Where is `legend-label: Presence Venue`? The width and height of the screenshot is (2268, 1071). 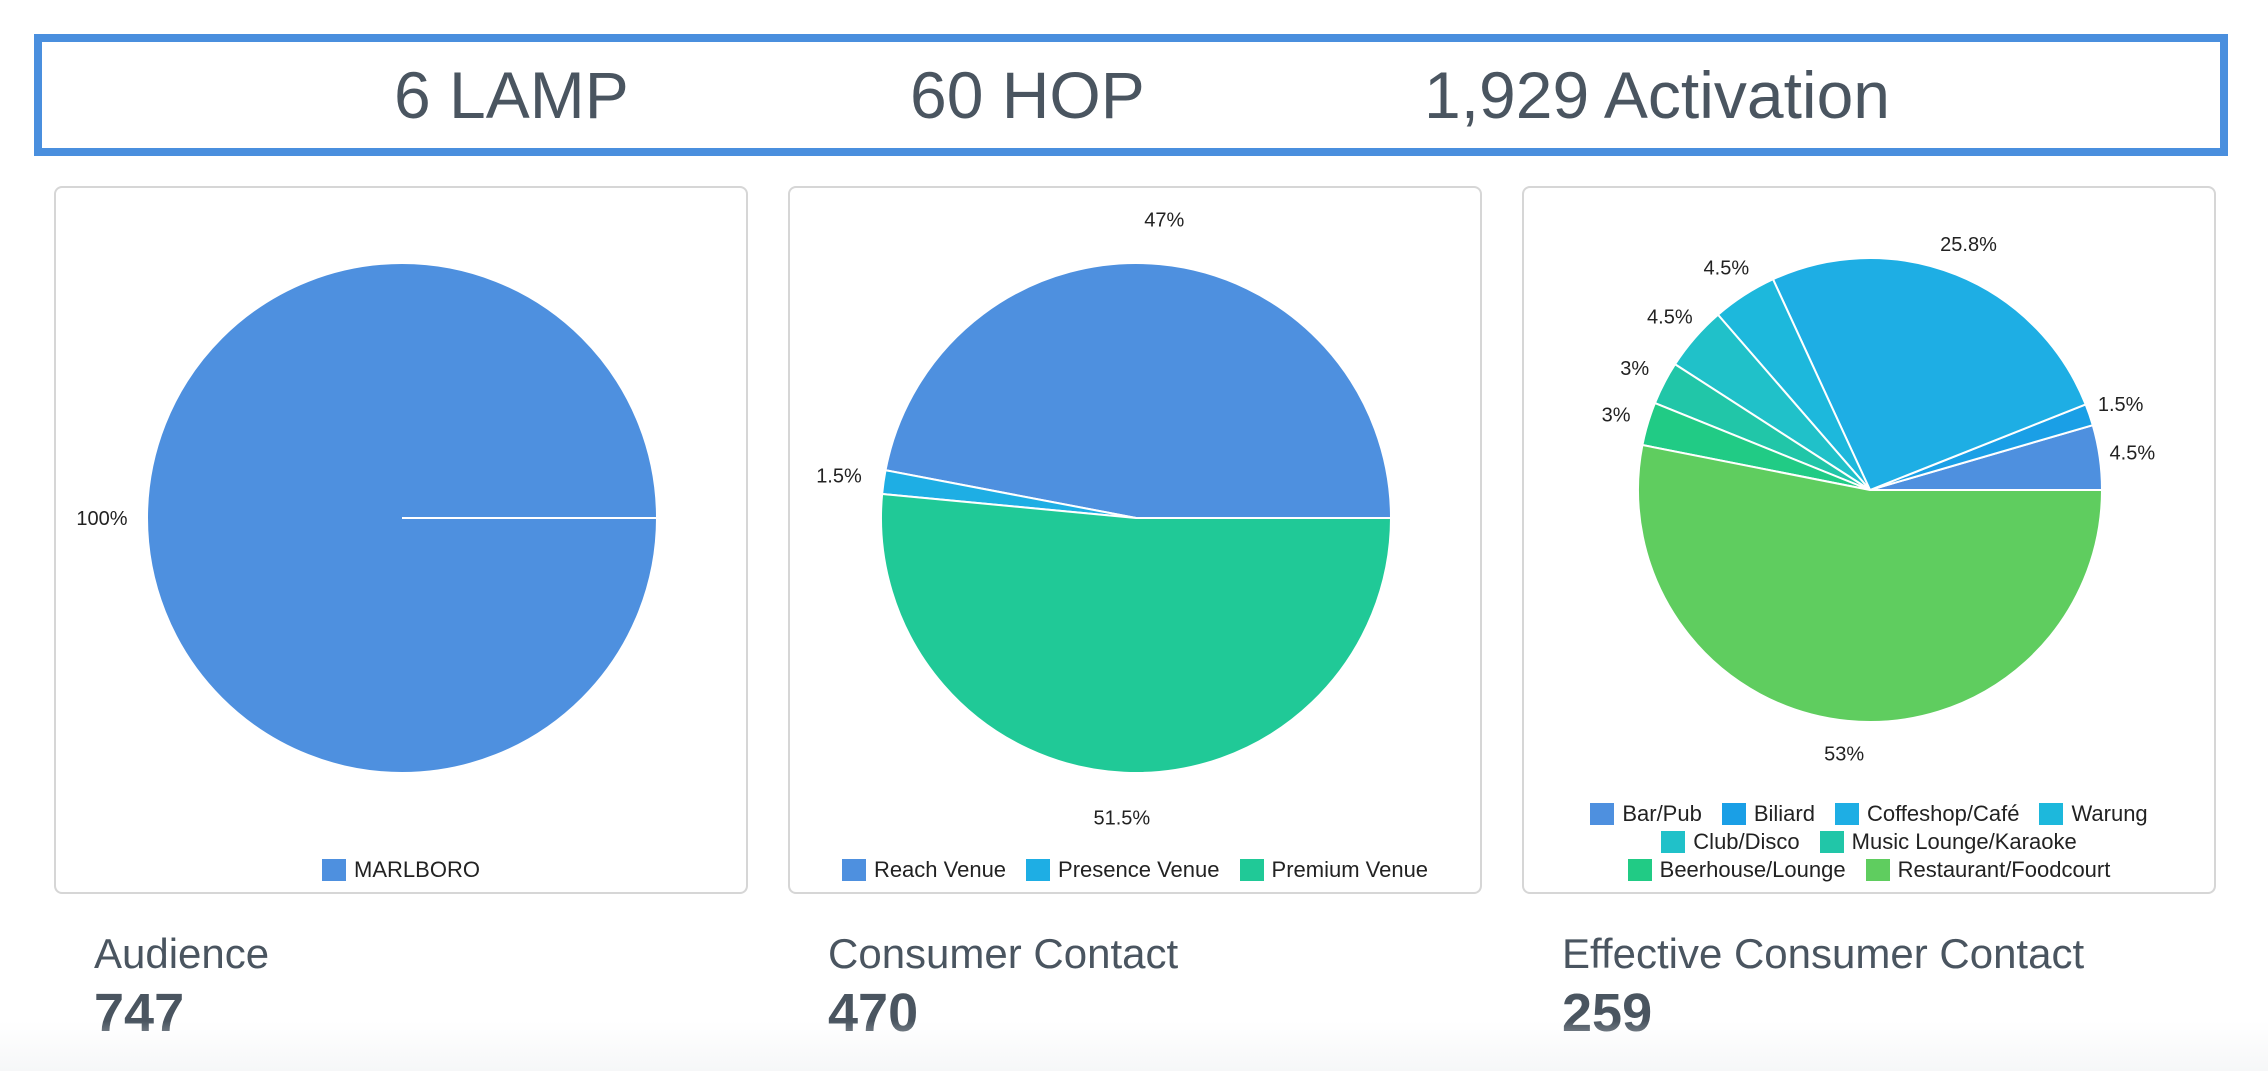 legend-label: Presence Venue is located at coordinates (1139, 869).